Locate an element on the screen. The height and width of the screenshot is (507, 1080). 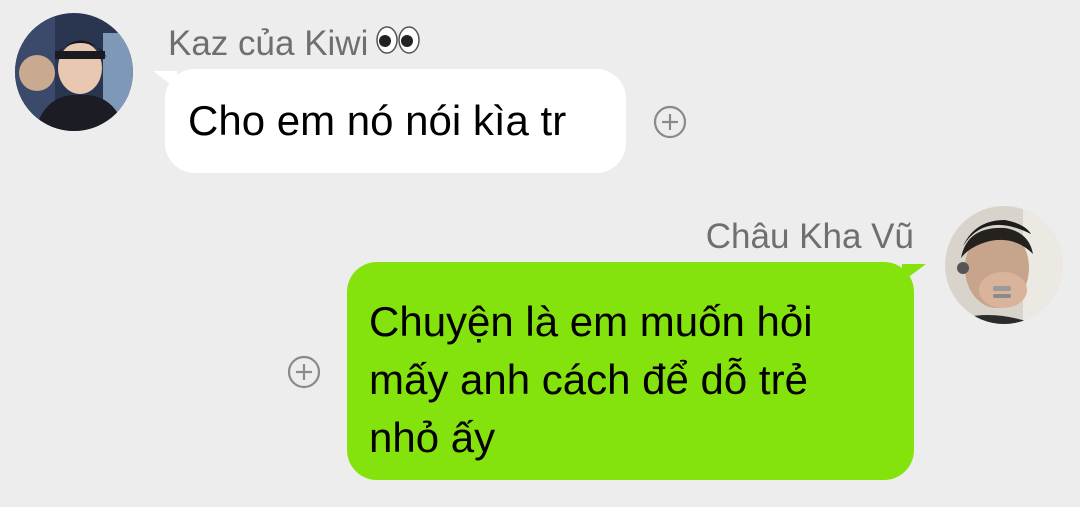
avatar-kaz is located at coordinates (74, 72).